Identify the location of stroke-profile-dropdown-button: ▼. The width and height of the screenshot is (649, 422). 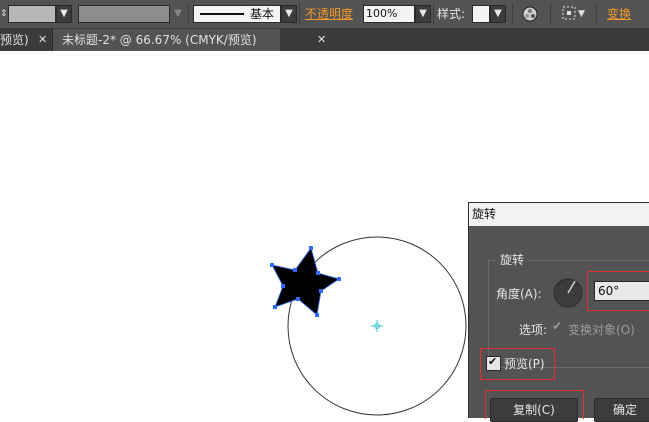
(289, 14).